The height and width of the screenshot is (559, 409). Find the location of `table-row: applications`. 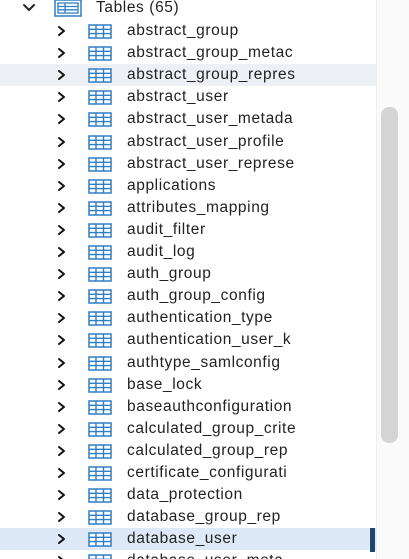

table-row: applications is located at coordinates (188, 186).